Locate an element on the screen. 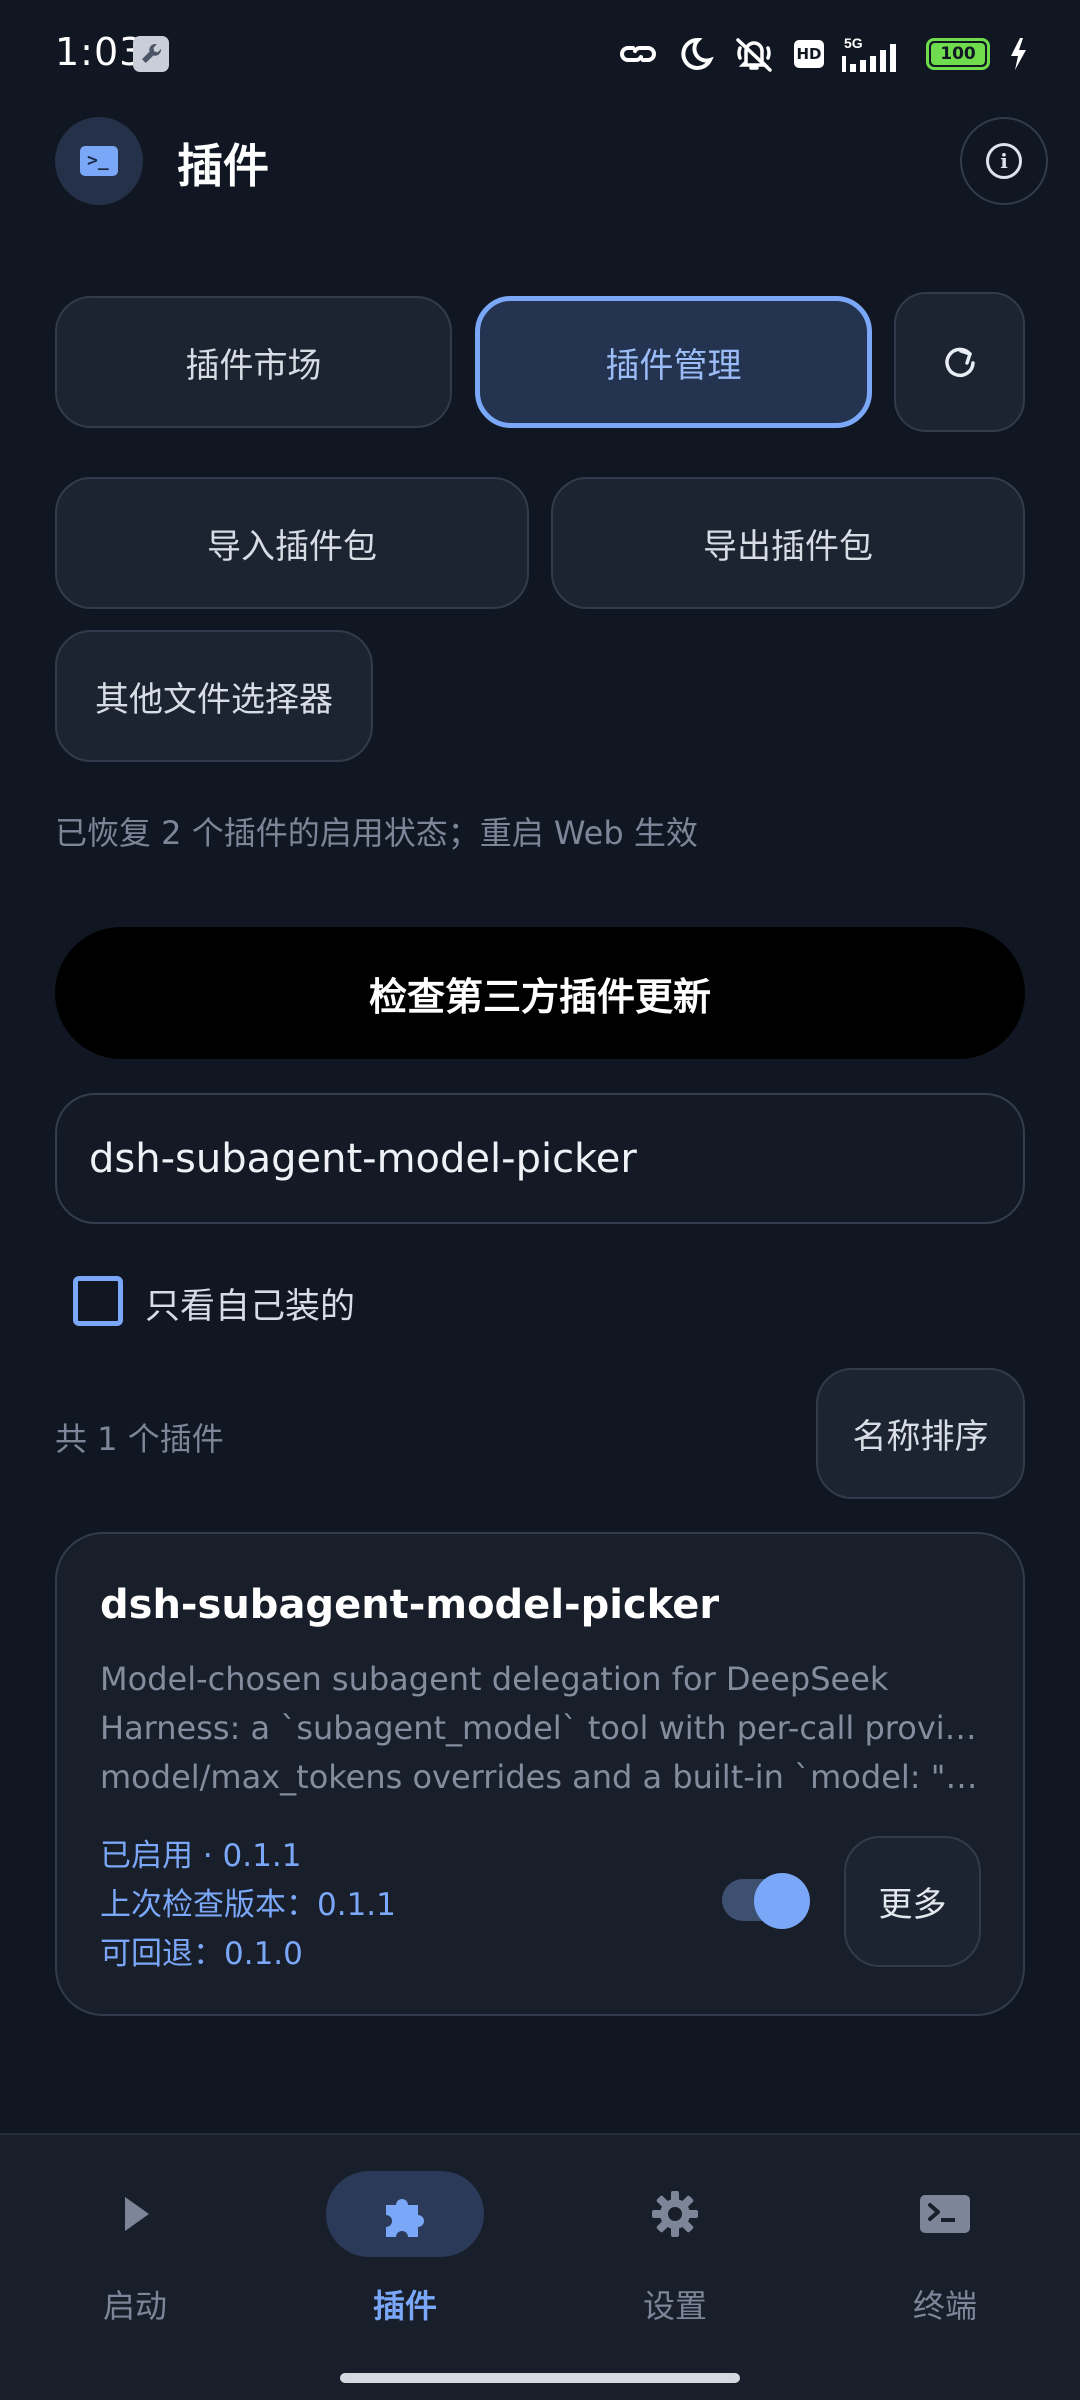 This screenshot has height=2400, width=1080. nav-label: 终端 is located at coordinates (944, 2306).